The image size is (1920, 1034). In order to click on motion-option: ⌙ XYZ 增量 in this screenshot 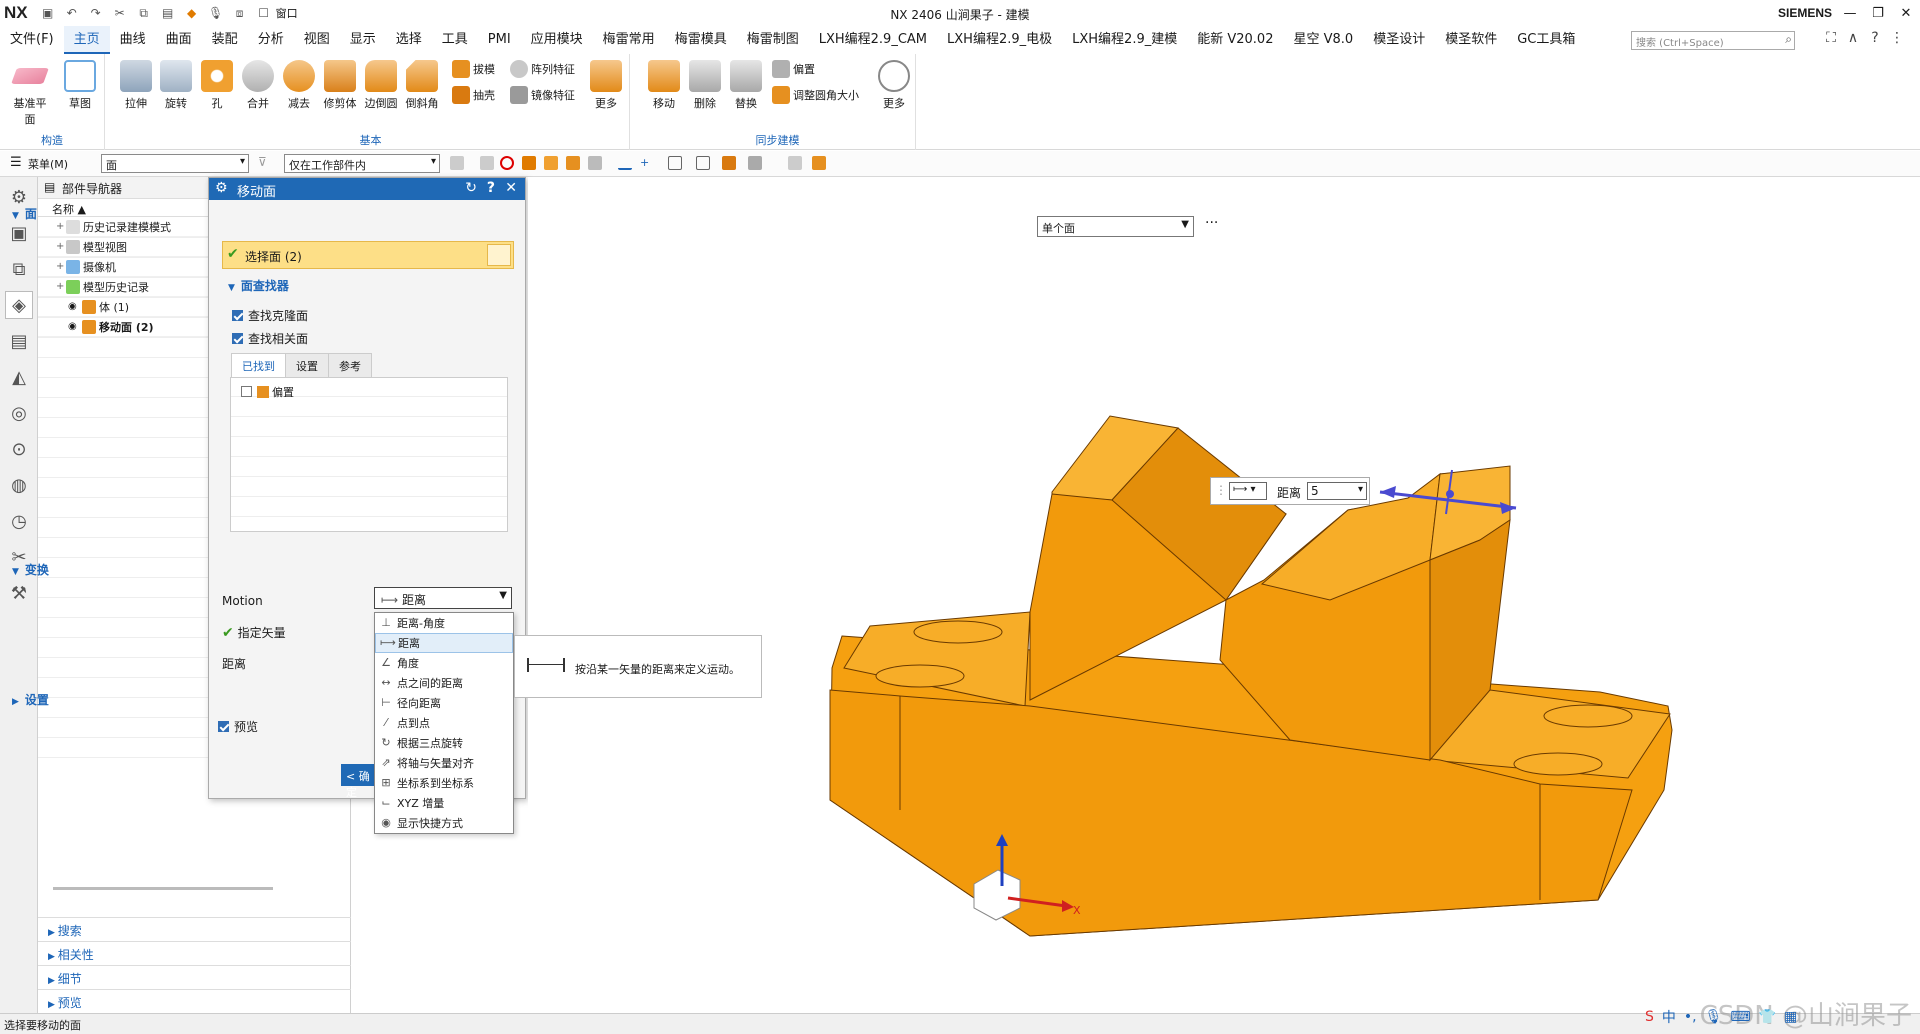, I will do `click(444, 803)`.